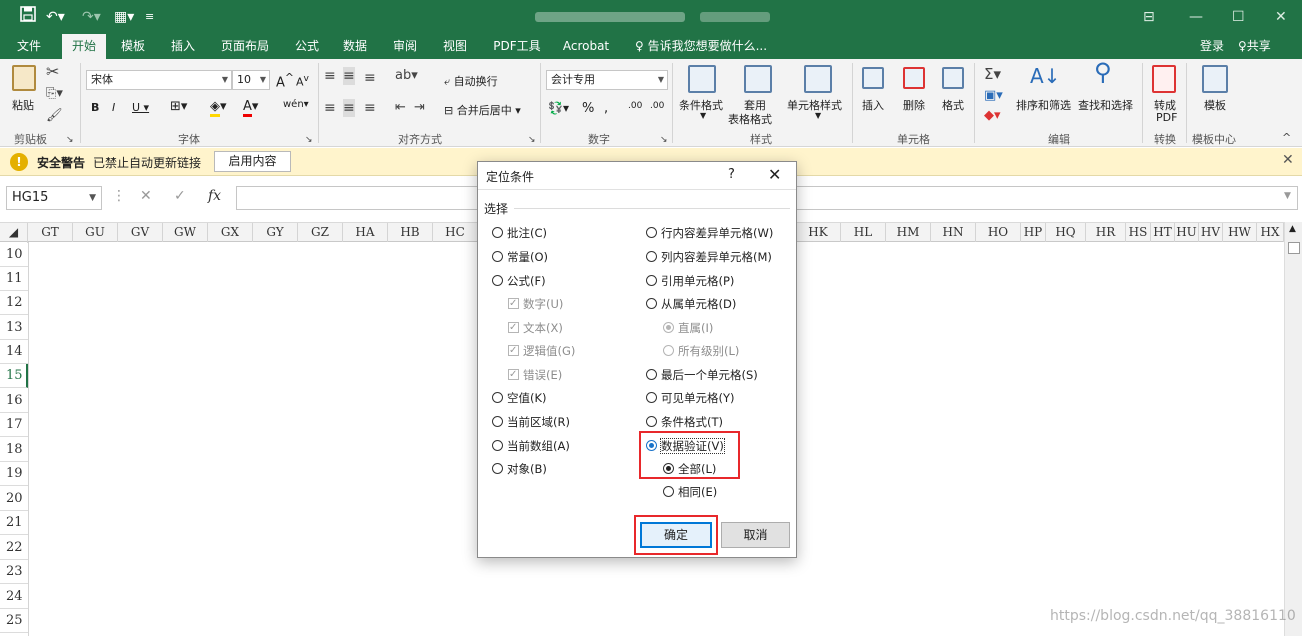  Describe the element at coordinates (455, 233) in the screenshot. I see `column-header: HC` at that location.